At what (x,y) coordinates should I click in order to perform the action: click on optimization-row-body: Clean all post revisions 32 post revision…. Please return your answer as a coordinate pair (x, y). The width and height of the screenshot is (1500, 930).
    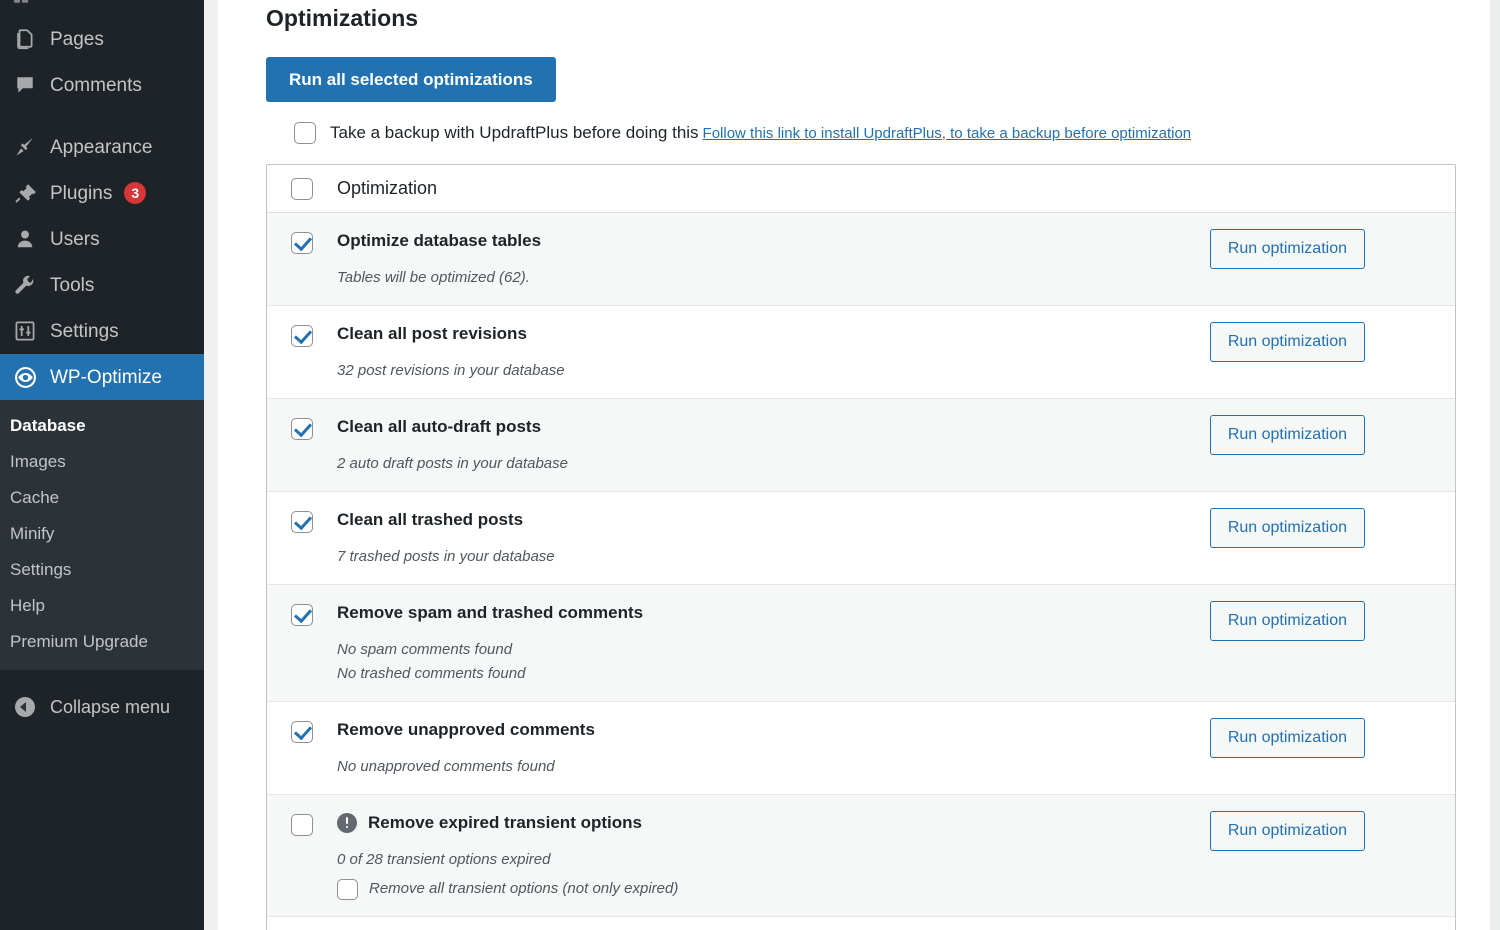
    Looking at the image, I should click on (773, 352).